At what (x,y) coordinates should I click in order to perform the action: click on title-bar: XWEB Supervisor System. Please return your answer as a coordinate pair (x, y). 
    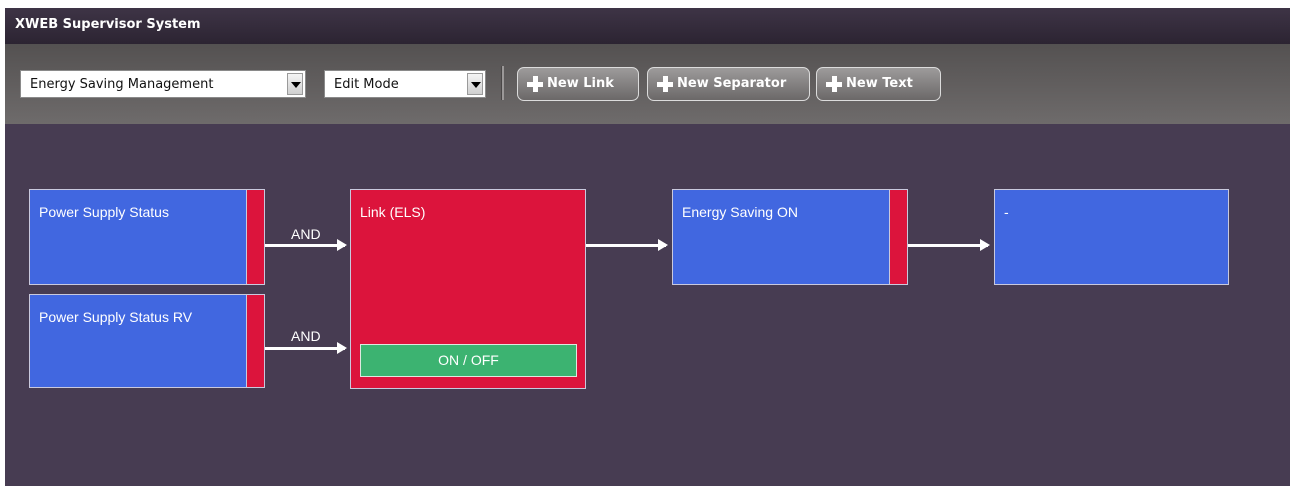
    Looking at the image, I should click on (647, 26).